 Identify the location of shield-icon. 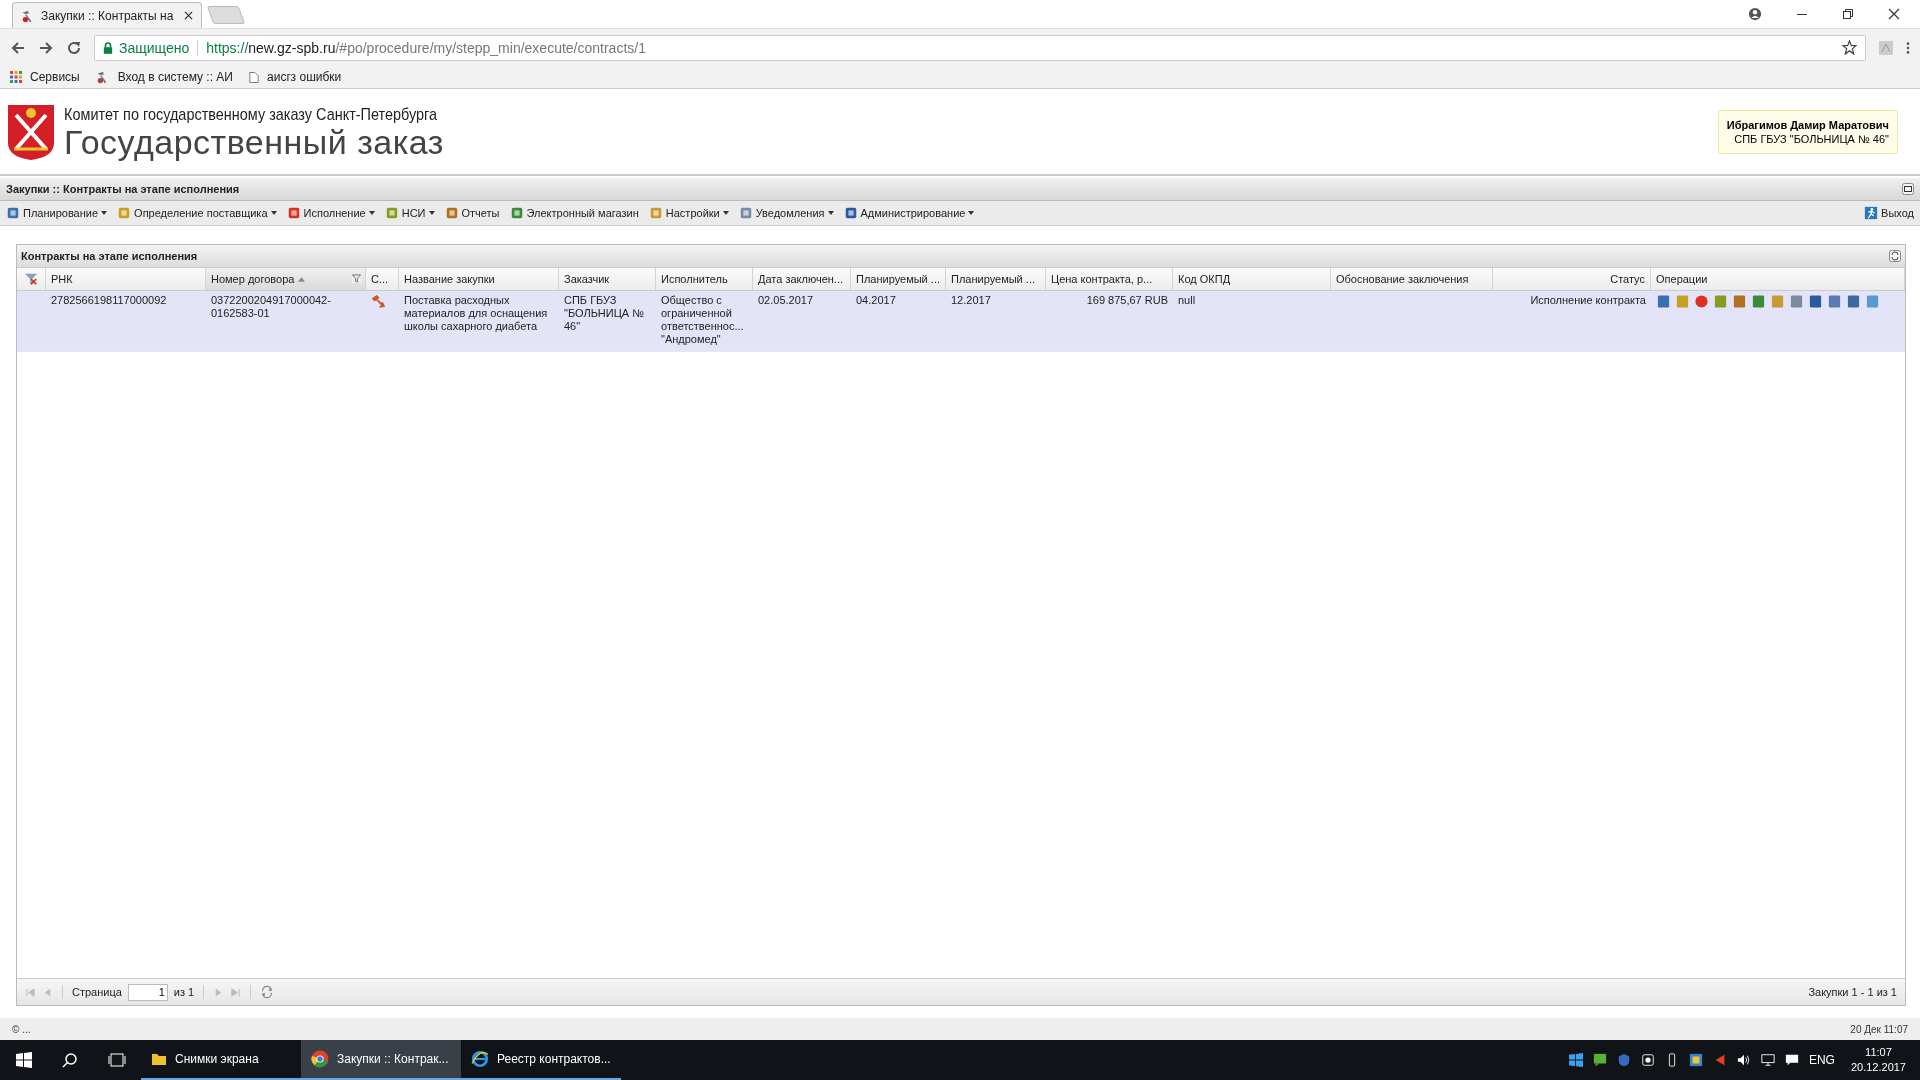
(1623, 1060).